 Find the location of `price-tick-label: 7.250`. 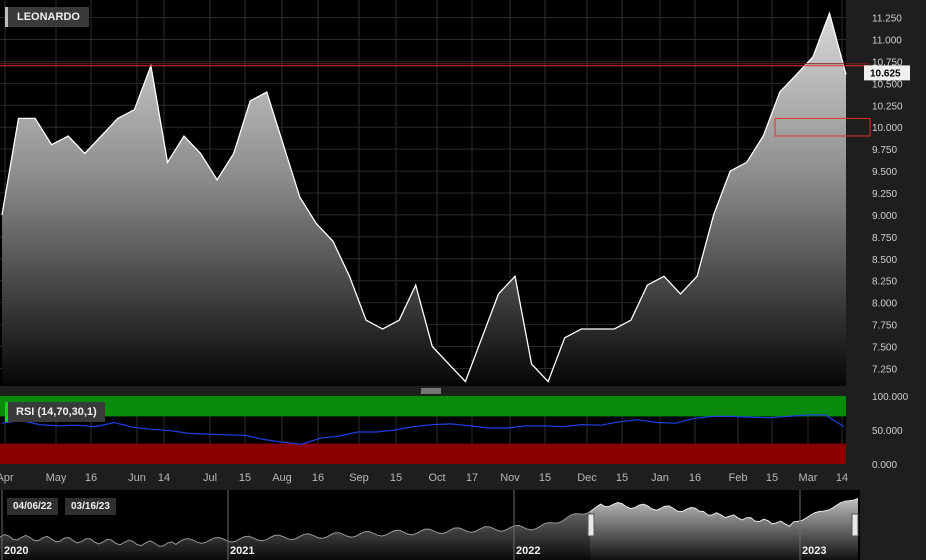

price-tick-label: 7.250 is located at coordinates (884, 369).